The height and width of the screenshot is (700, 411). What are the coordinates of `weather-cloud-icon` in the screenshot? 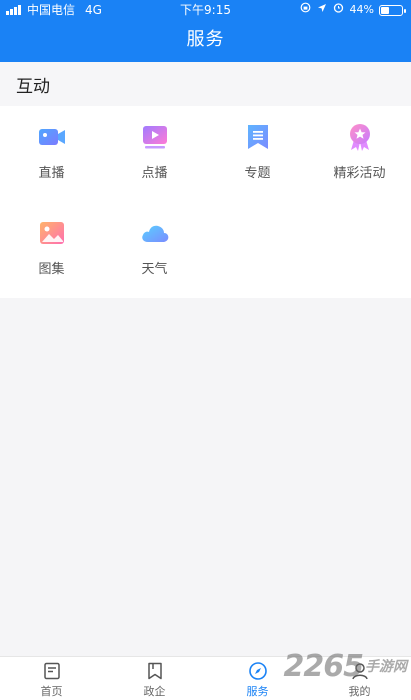 It's located at (155, 233).